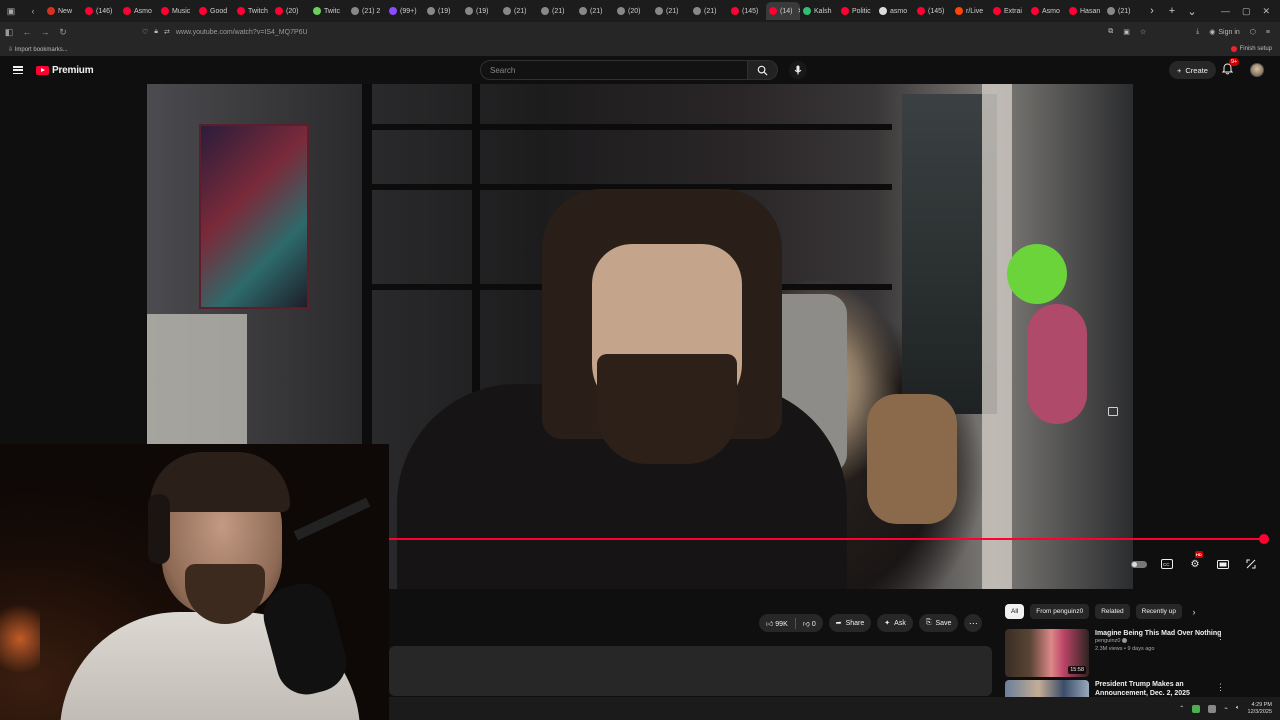 The width and height of the screenshot is (1280, 720). Describe the element at coordinates (895, 11) in the screenshot. I see `browser-tab: asmo` at that location.